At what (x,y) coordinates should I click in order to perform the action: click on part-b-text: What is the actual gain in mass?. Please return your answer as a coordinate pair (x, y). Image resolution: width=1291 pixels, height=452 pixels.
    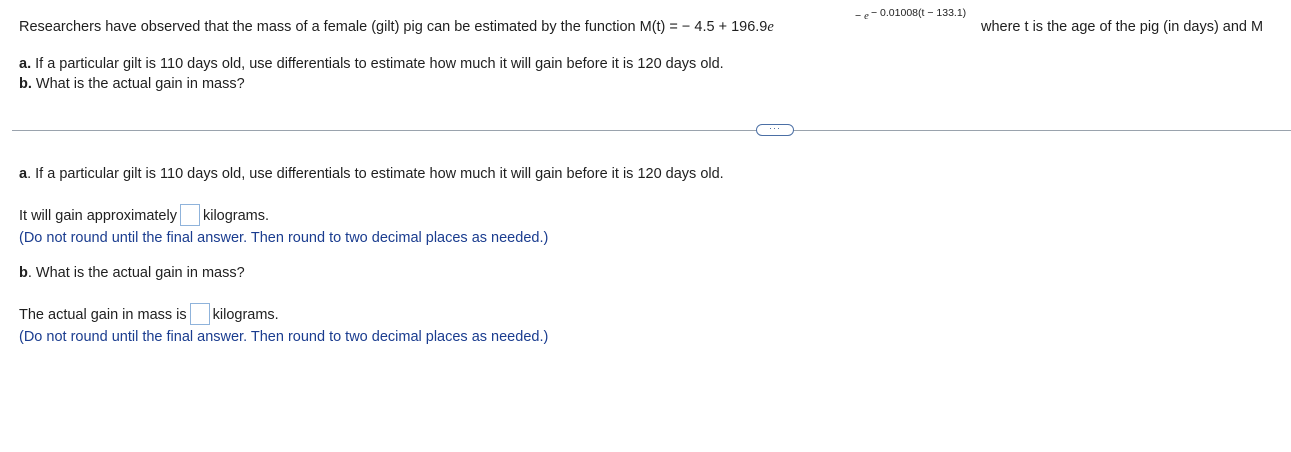
    Looking at the image, I should click on (140, 84).